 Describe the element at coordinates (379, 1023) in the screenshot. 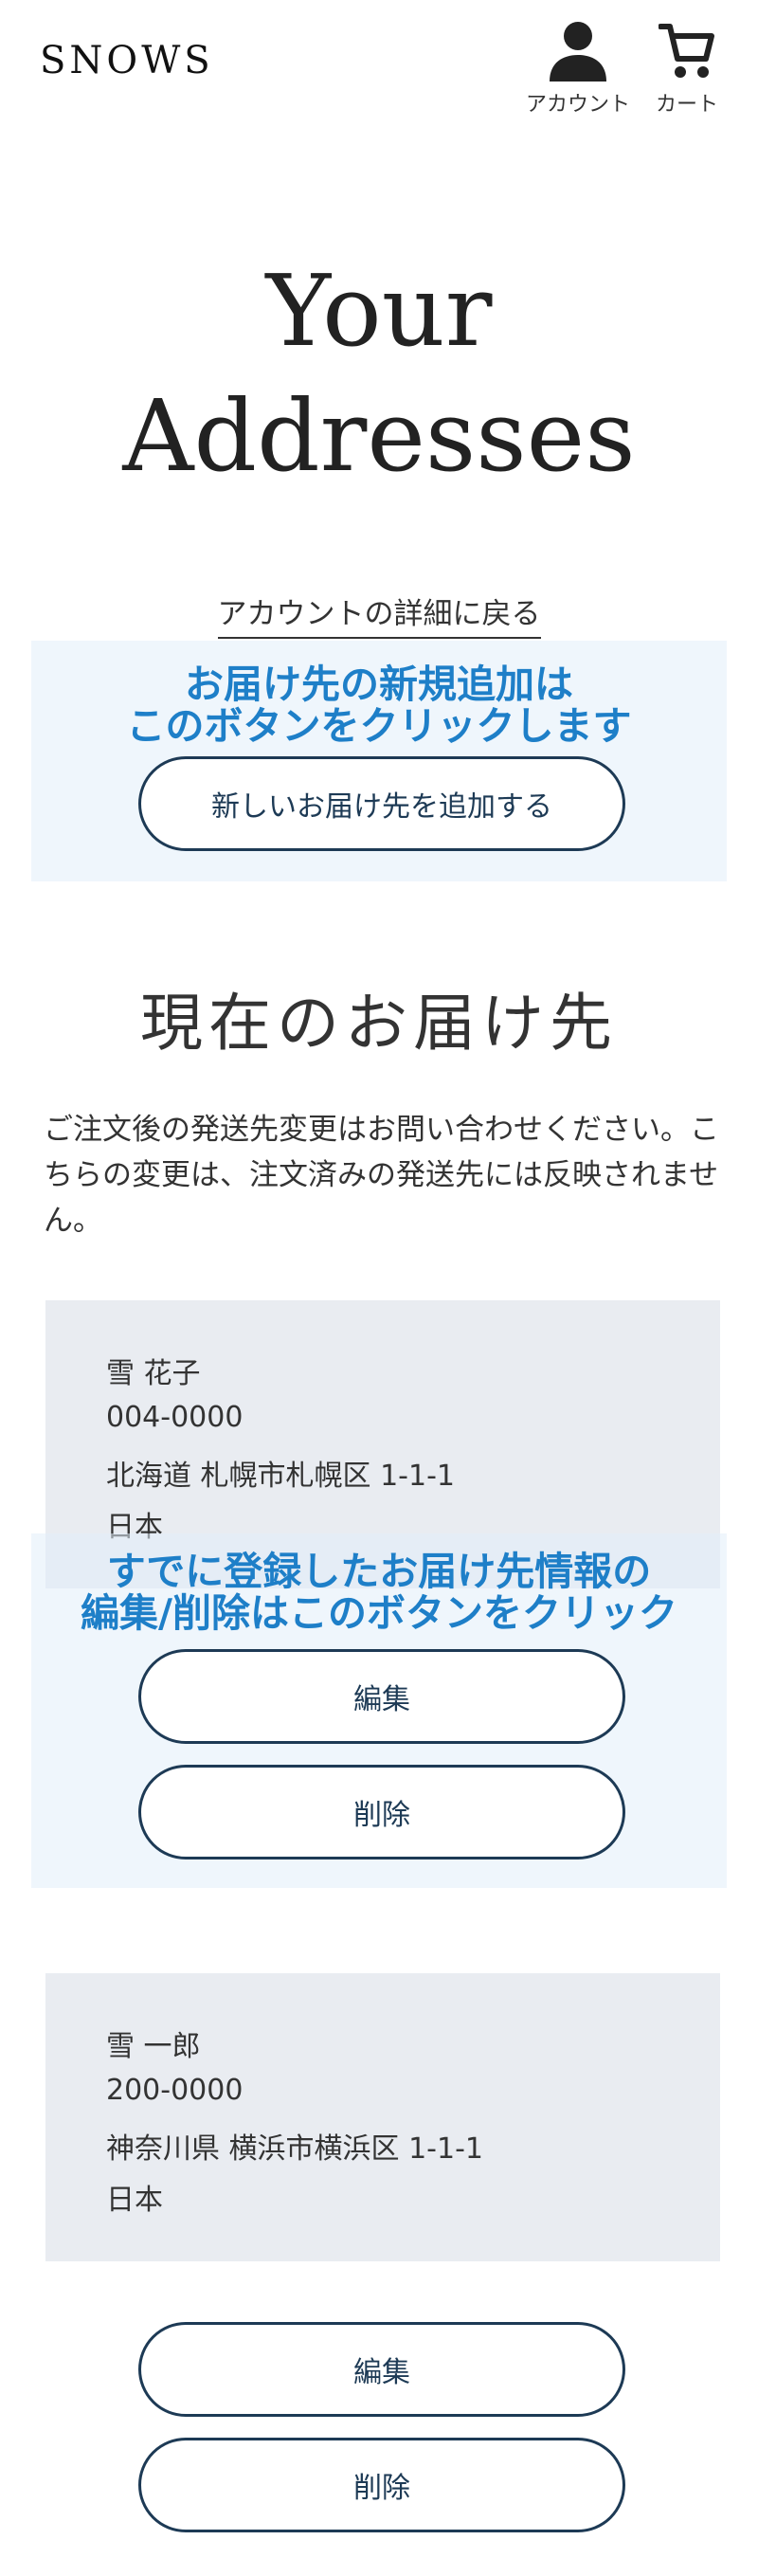

I see `section-title: 現在のお届け先` at that location.